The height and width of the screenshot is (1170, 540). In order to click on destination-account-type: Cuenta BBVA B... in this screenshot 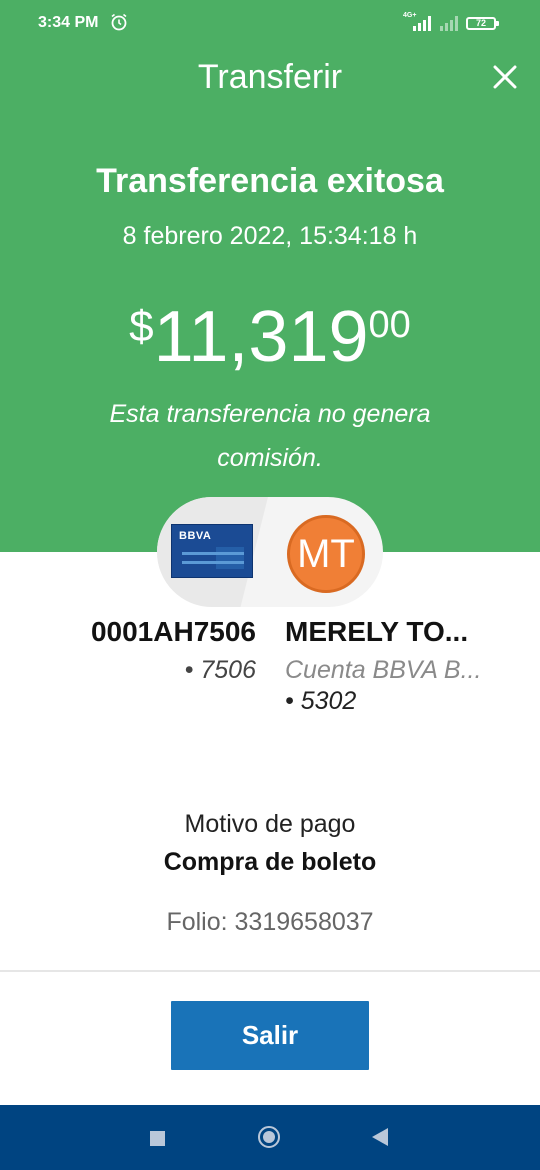, I will do `click(383, 670)`.